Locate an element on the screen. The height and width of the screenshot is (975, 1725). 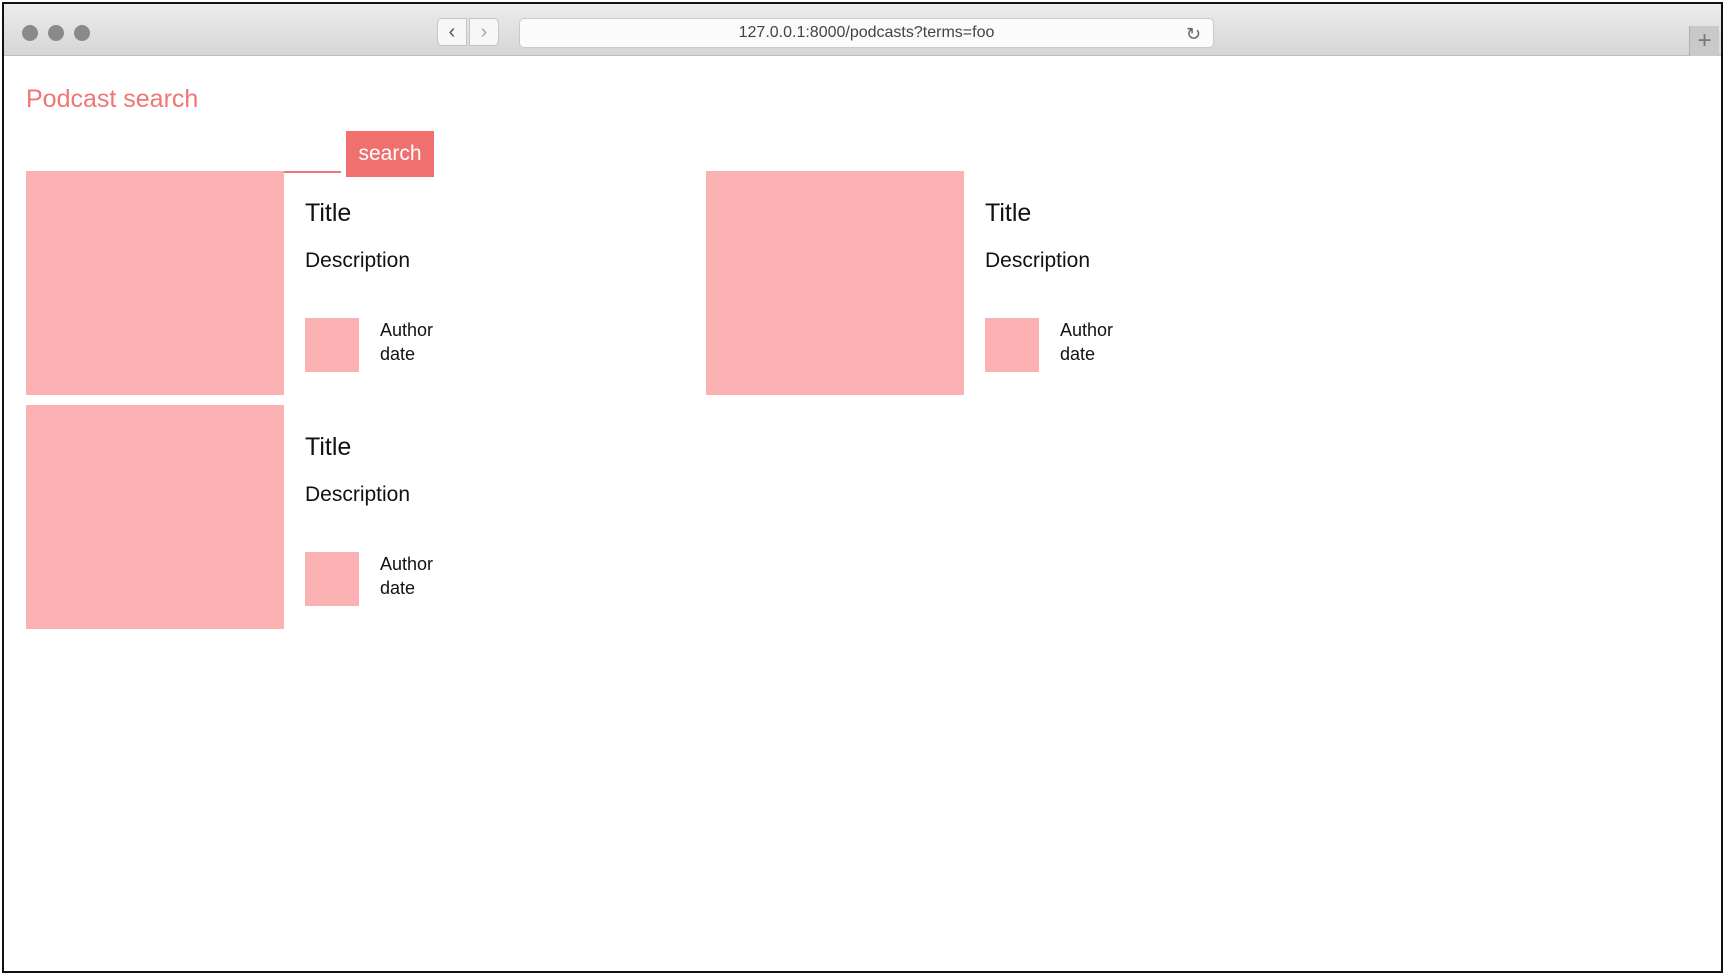
address-bar-url: 127.0.0.1:8000/podcasts?terms=foo is located at coordinates (866, 32).